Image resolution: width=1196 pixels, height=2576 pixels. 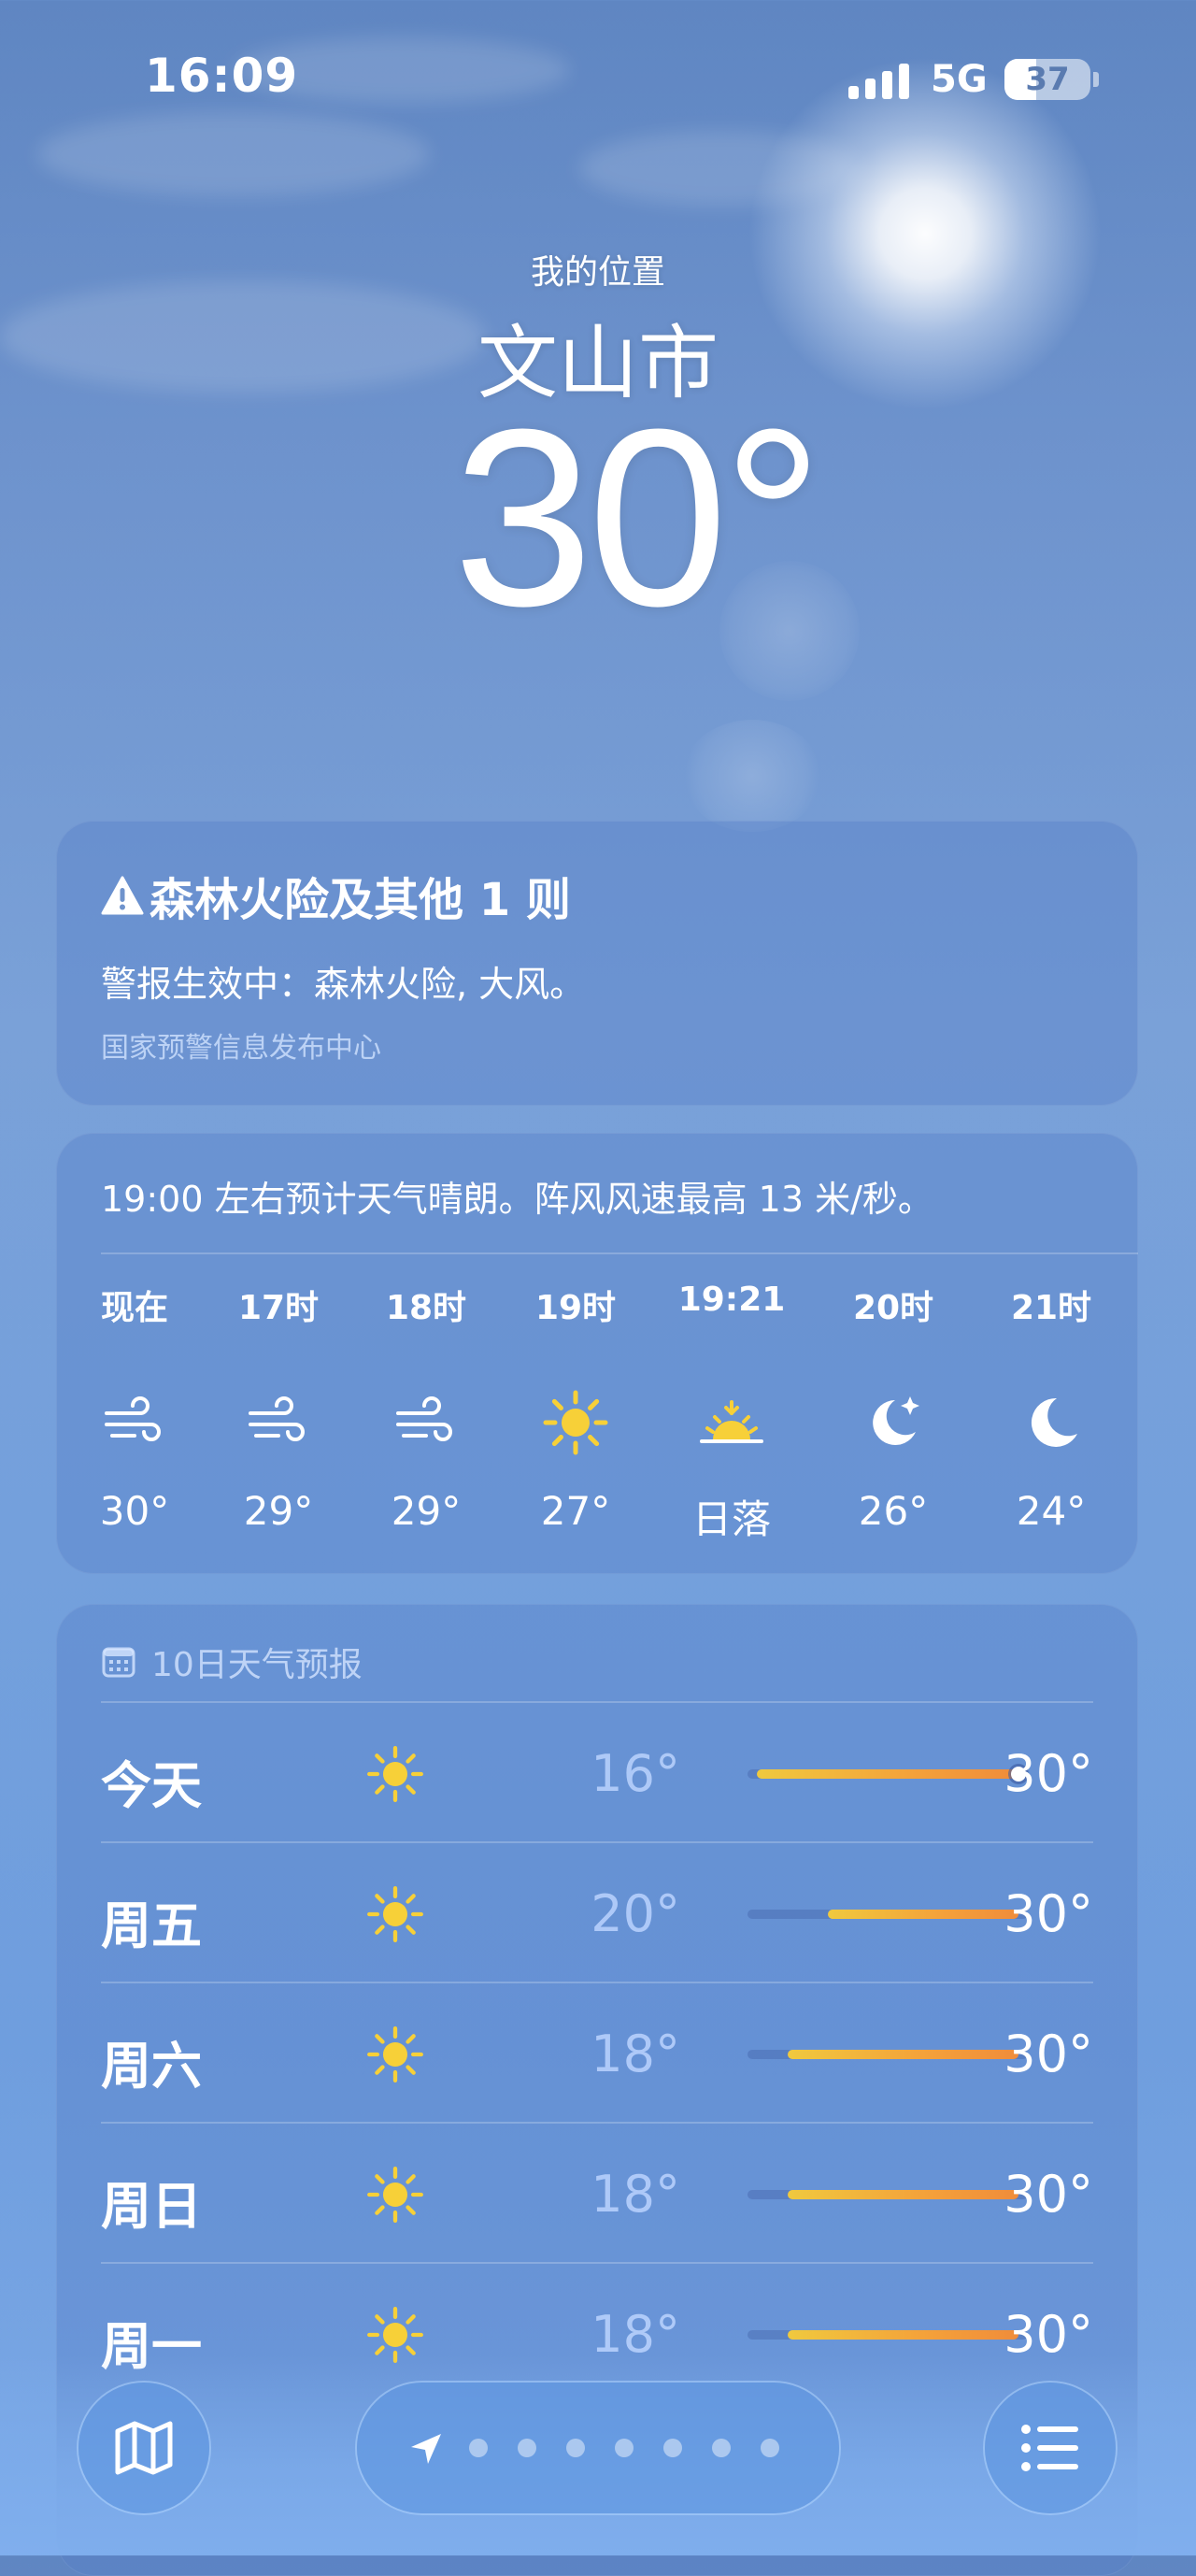 I want to click on day-low-temp: 16°, so click(x=635, y=1773).